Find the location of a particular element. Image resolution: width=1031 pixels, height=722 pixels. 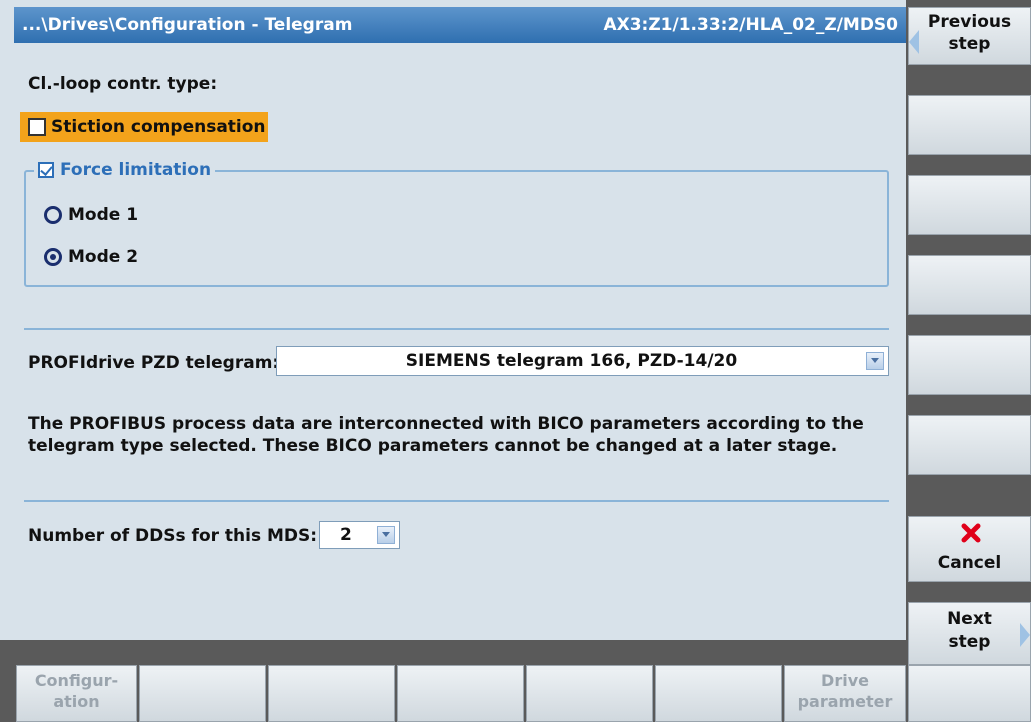

telegram-value: SIEMENS telegram 166, PZD-14/20 is located at coordinates (571, 361).